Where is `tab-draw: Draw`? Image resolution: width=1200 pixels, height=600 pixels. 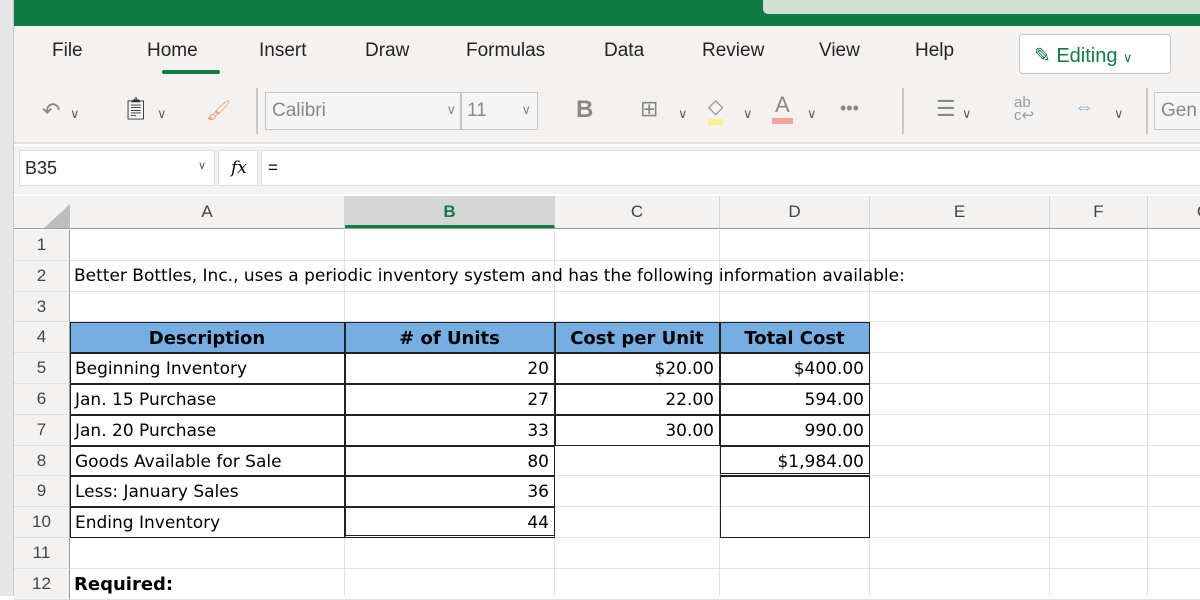
tab-draw: Draw is located at coordinates (387, 51).